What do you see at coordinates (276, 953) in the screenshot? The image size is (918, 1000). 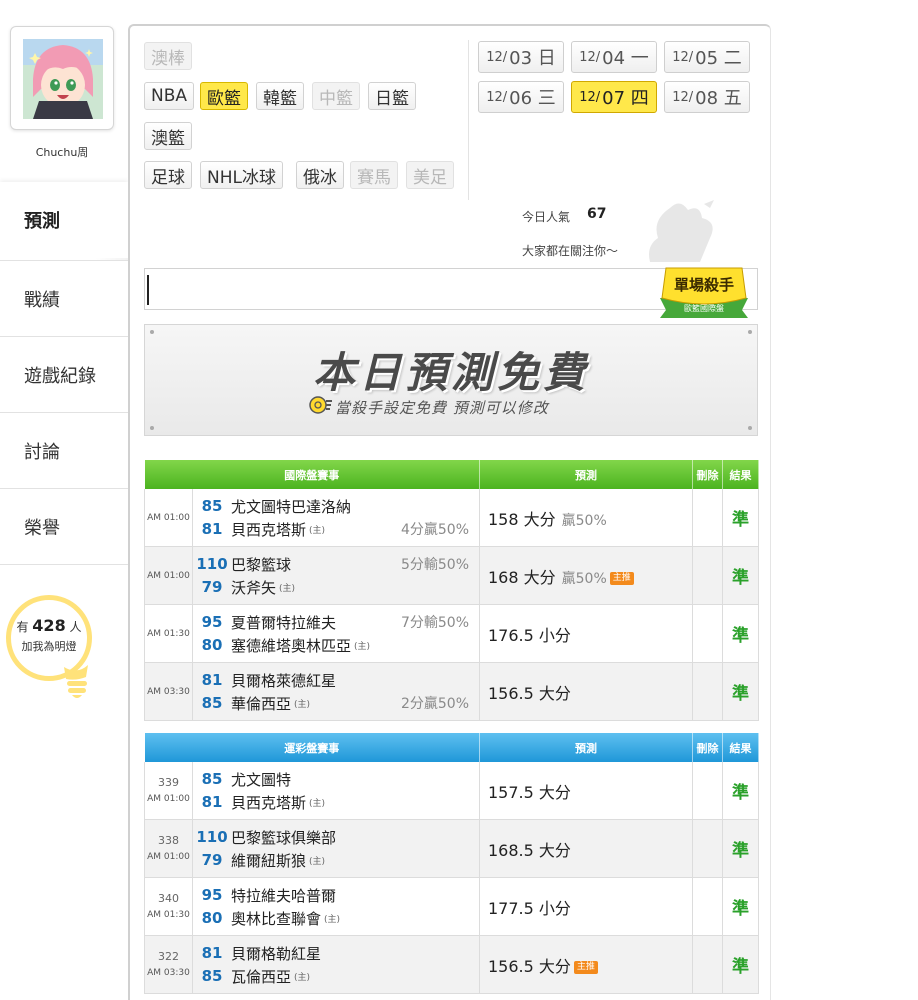 I see `away-team: 貝爾格勒紅星` at bounding box center [276, 953].